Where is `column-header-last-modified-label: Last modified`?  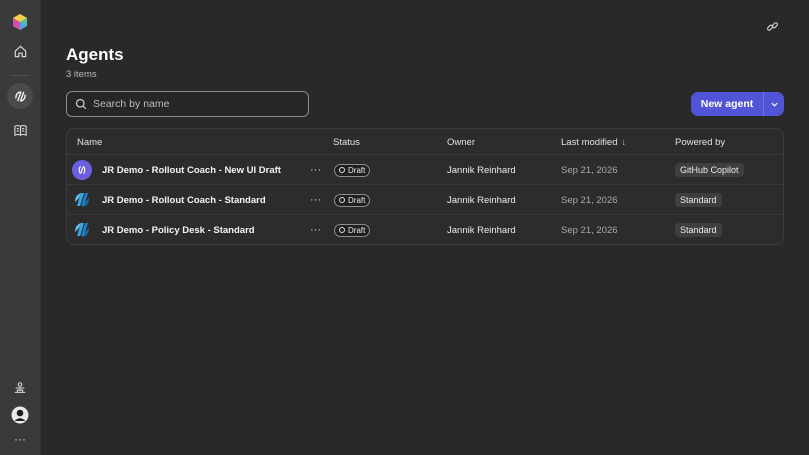
column-header-last-modified-label: Last modified is located at coordinates (589, 142).